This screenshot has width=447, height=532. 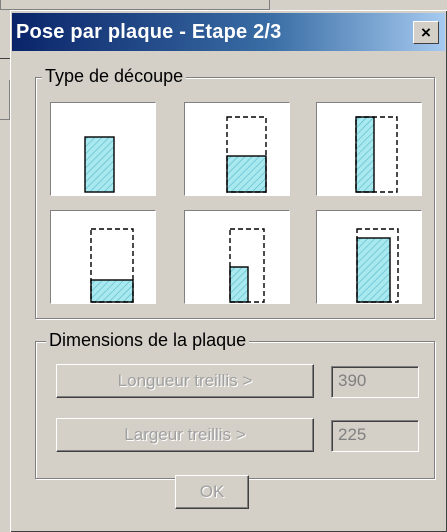 I want to click on cut-diagram-5-icon, so click(x=247, y=265).